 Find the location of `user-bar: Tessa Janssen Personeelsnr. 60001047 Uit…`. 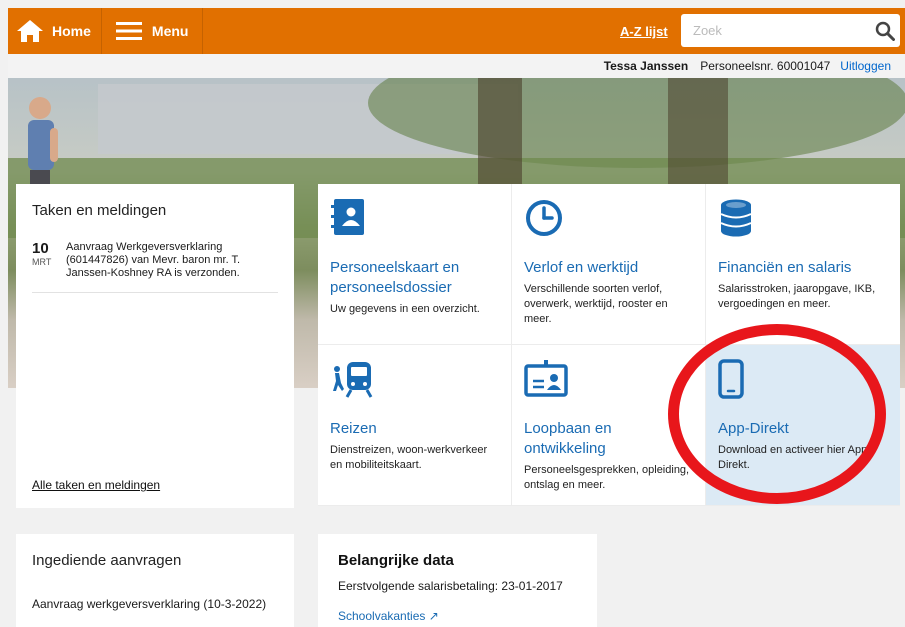

user-bar: Tessa Janssen Personeelsnr. 60001047 Uit… is located at coordinates (456, 66).